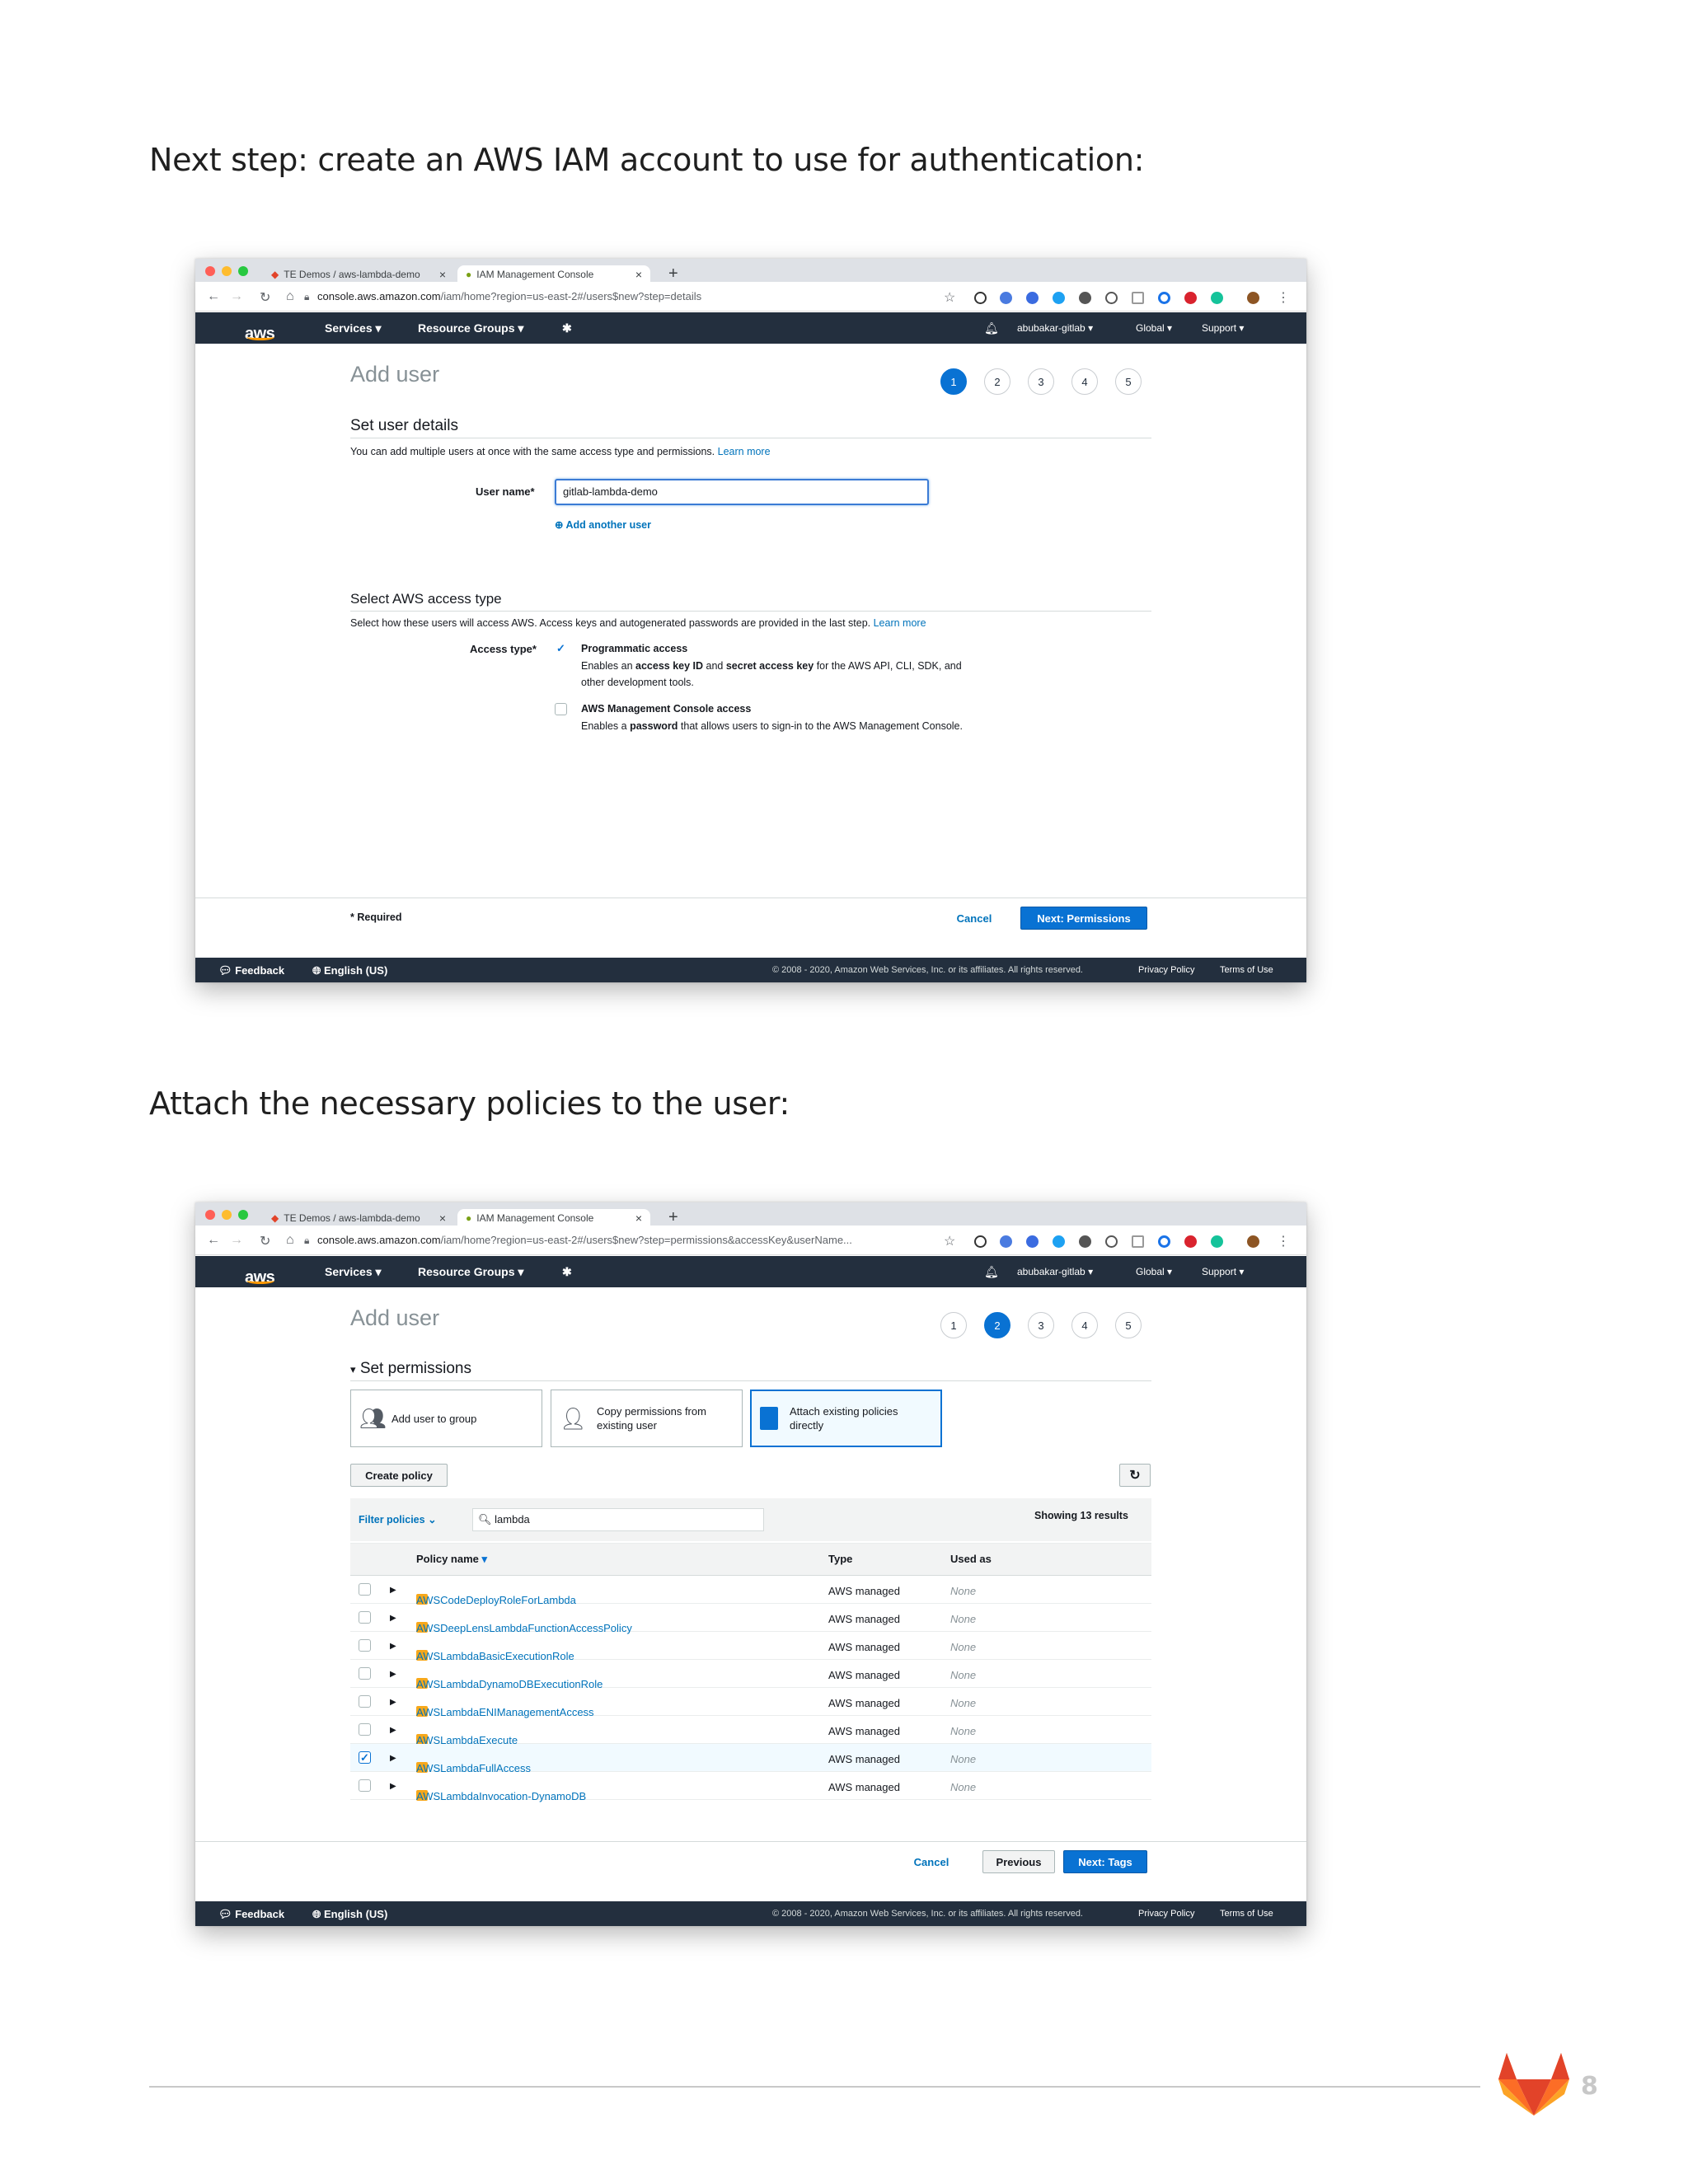 The image size is (1688, 2184). What do you see at coordinates (1083, 918) in the screenshot?
I see `next-permissions-button: Next: Permissions` at bounding box center [1083, 918].